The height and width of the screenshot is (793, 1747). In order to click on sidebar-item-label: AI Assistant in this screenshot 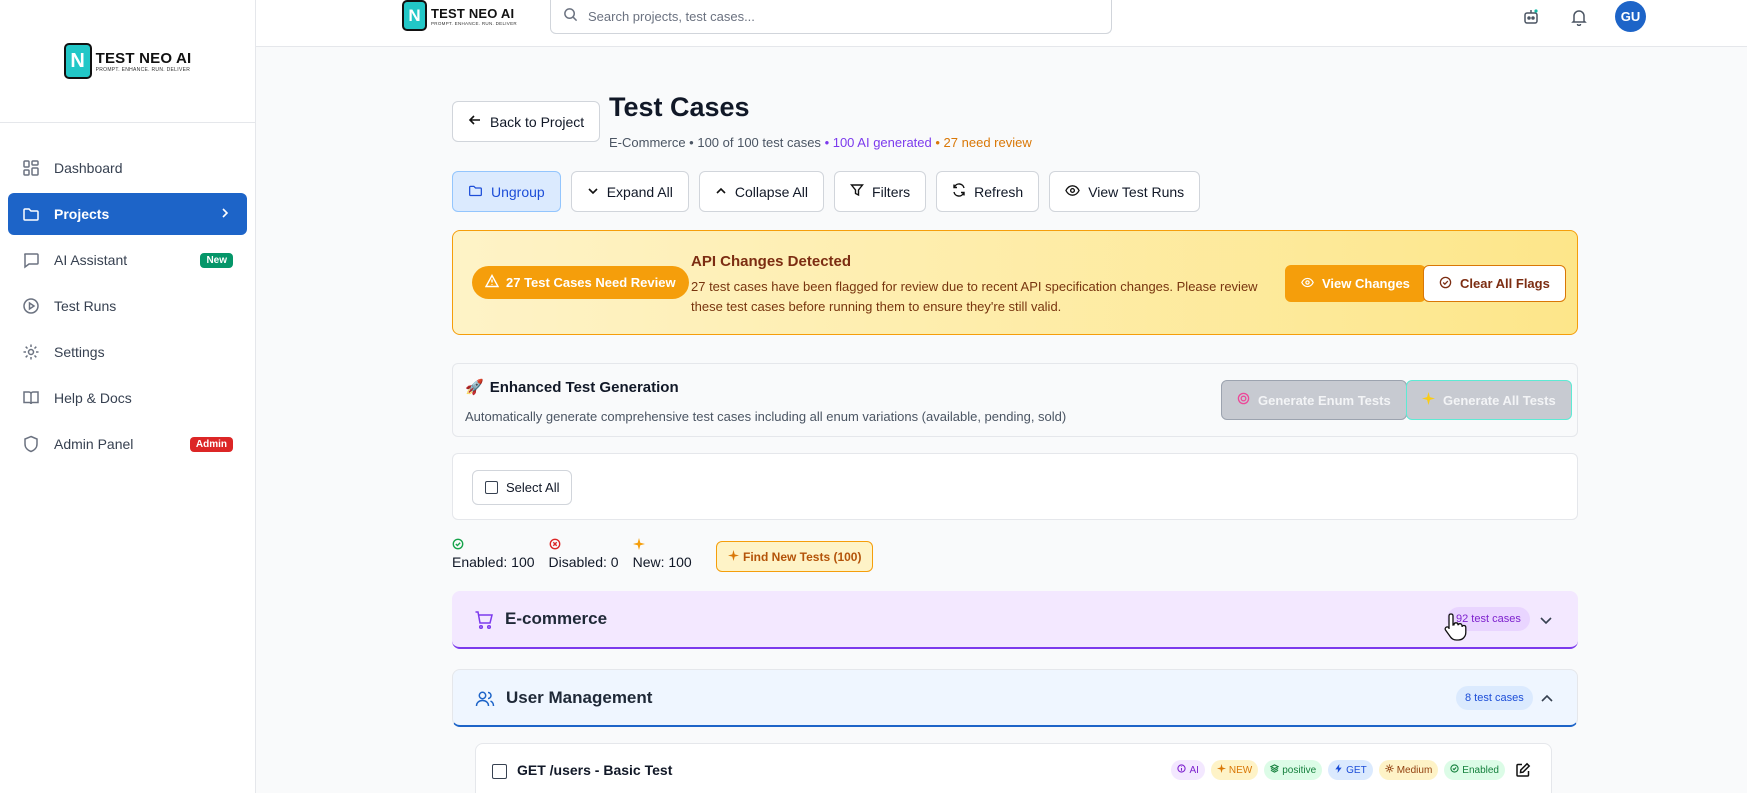, I will do `click(91, 260)`.